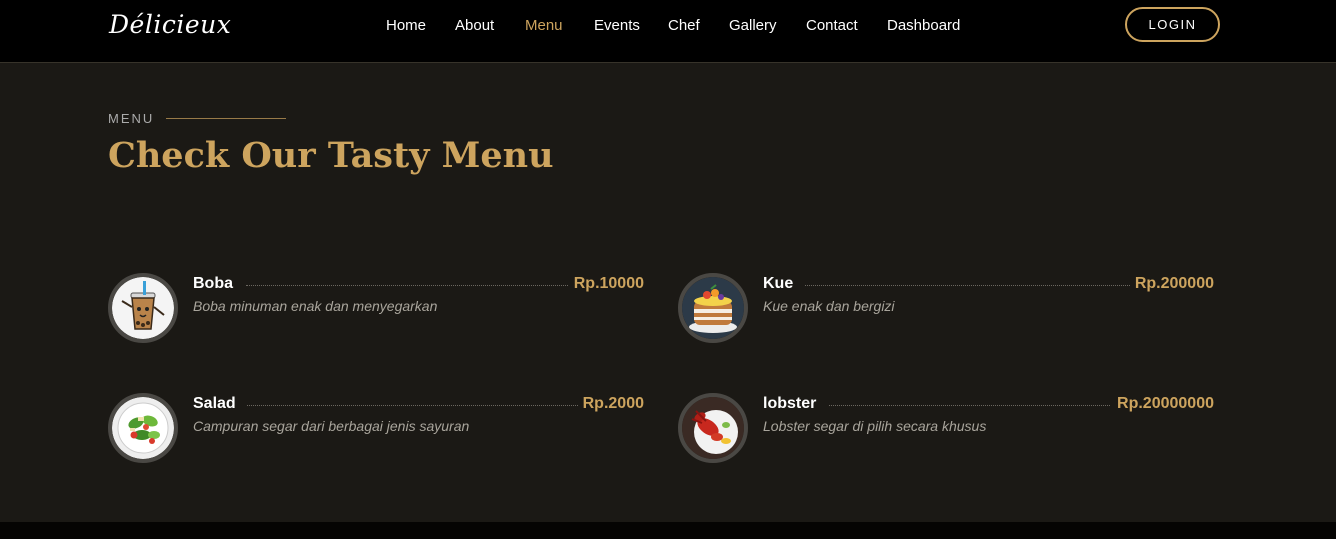 The width and height of the screenshot is (1336, 539). I want to click on menu-item-name: lobster, so click(790, 403).